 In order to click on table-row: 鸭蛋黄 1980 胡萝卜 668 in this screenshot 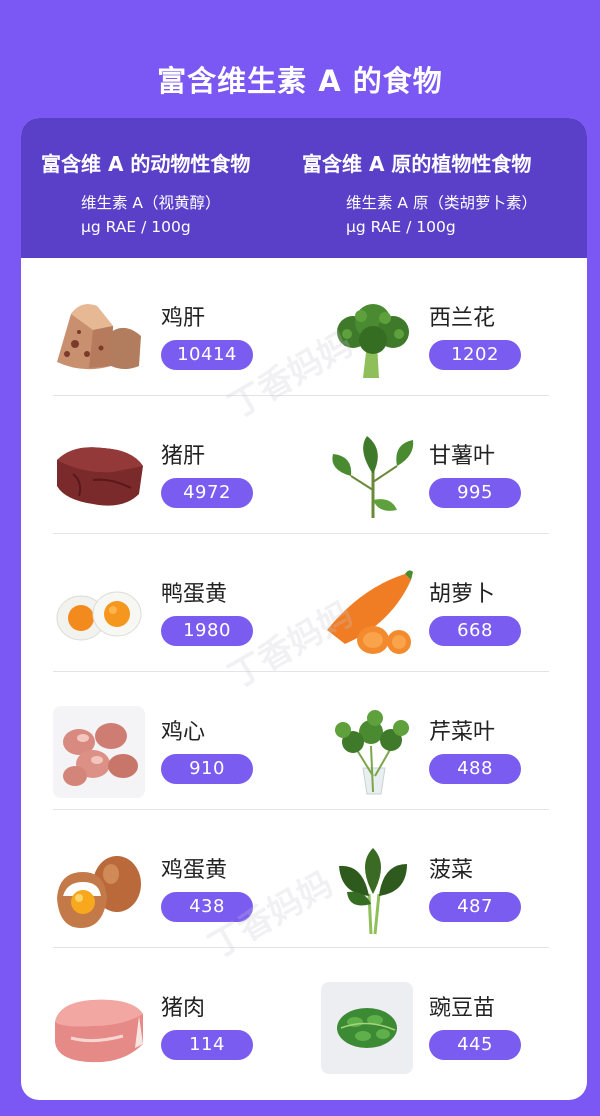, I will do `click(304, 603)`.